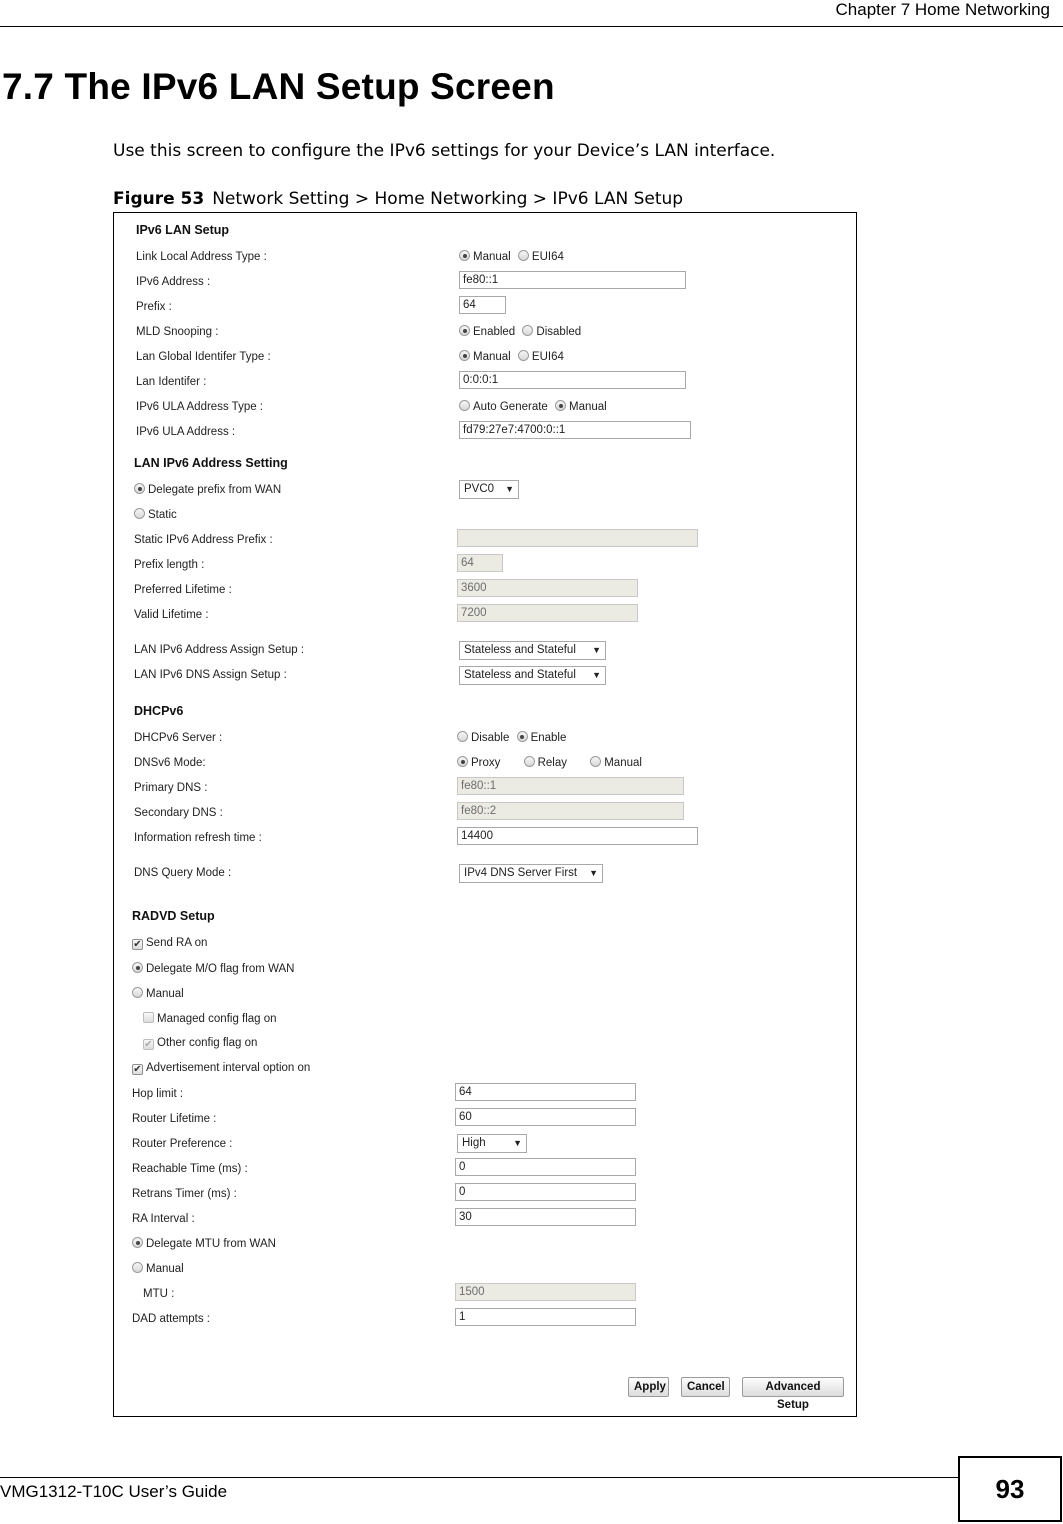 The height and width of the screenshot is (1524, 1063). What do you see at coordinates (485, 356) in the screenshot?
I see `global-id-manual-option: Manual` at bounding box center [485, 356].